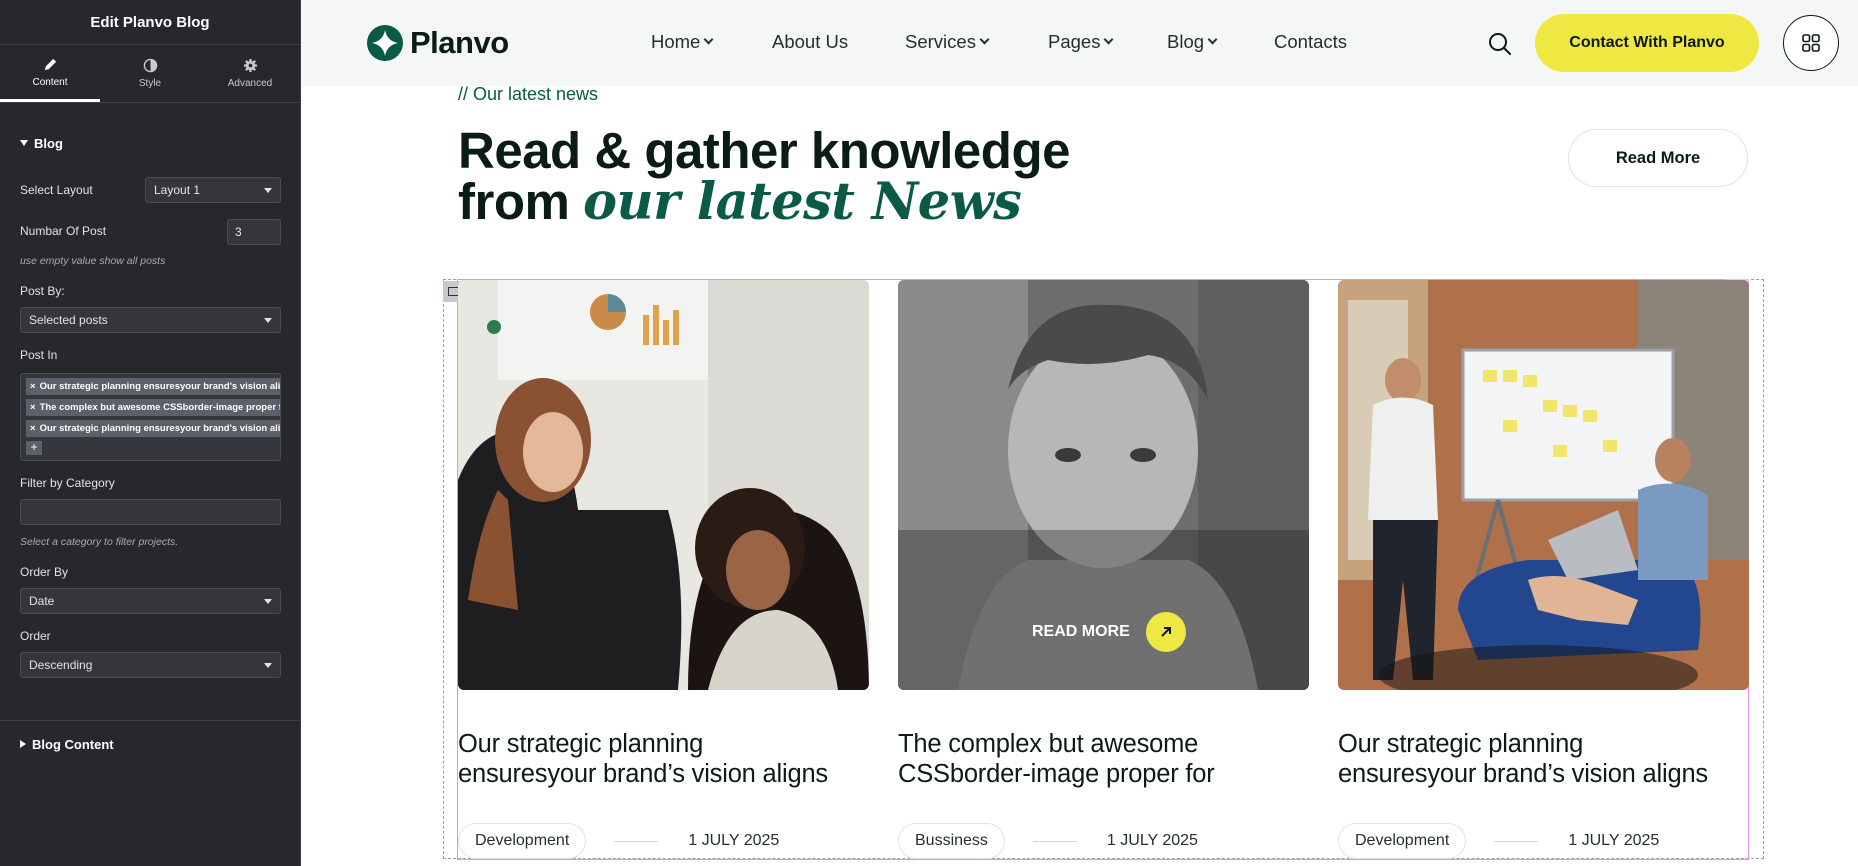 The width and height of the screenshot is (1858, 866). What do you see at coordinates (520, 201) in the screenshot?
I see `headline-plain: from` at bounding box center [520, 201].